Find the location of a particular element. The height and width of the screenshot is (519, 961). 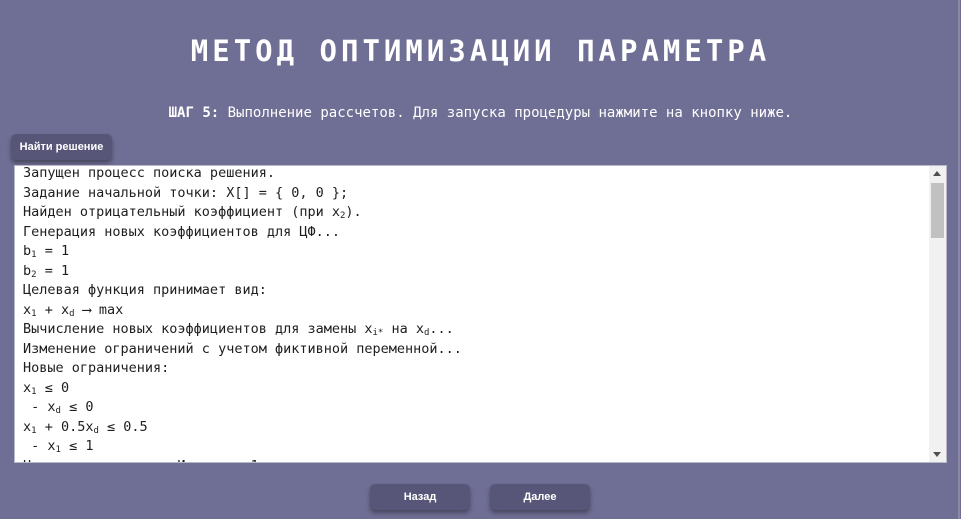

log-text: Новые ограничения: is located at coordinates (96, 368).